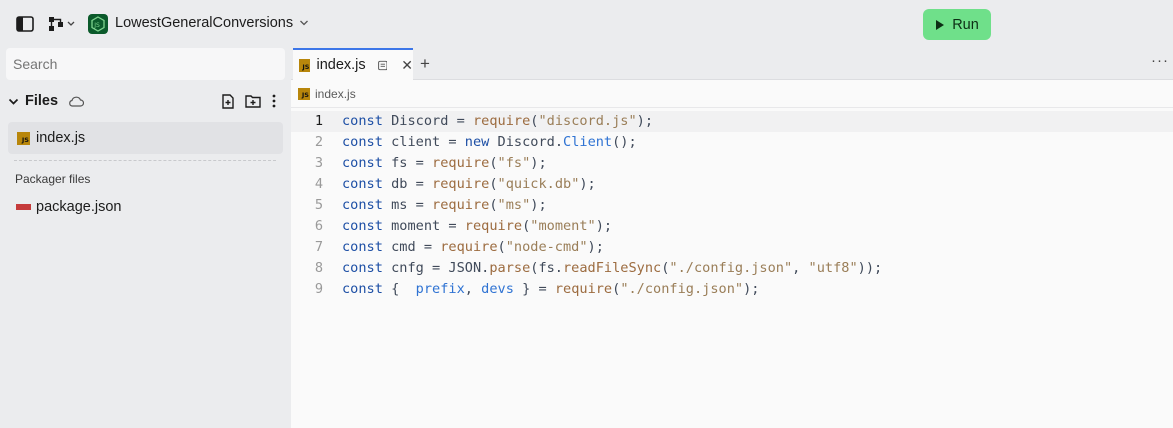  Describe the element at coordinates (444, 163) in the screenshot. I see `line-content: const fs = require("fs");` at that location.